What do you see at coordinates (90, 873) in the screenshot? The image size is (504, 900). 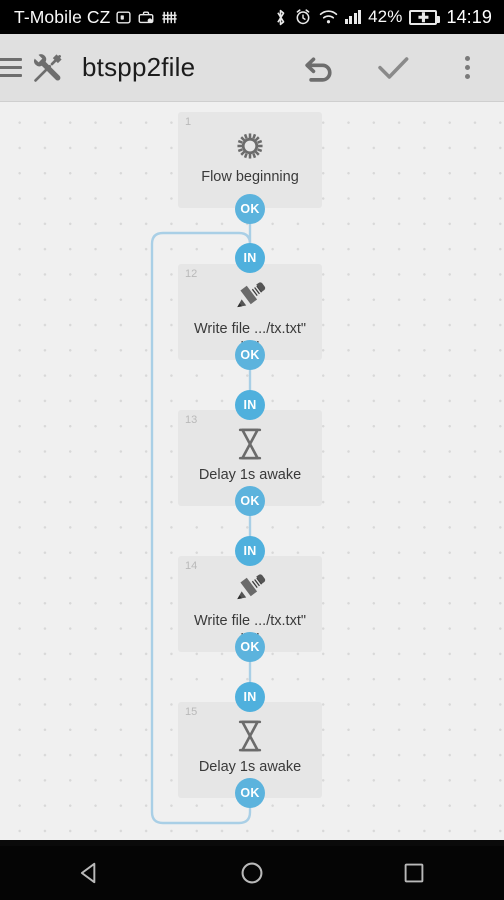 I see `back-button` at bounding box center [90, 873].